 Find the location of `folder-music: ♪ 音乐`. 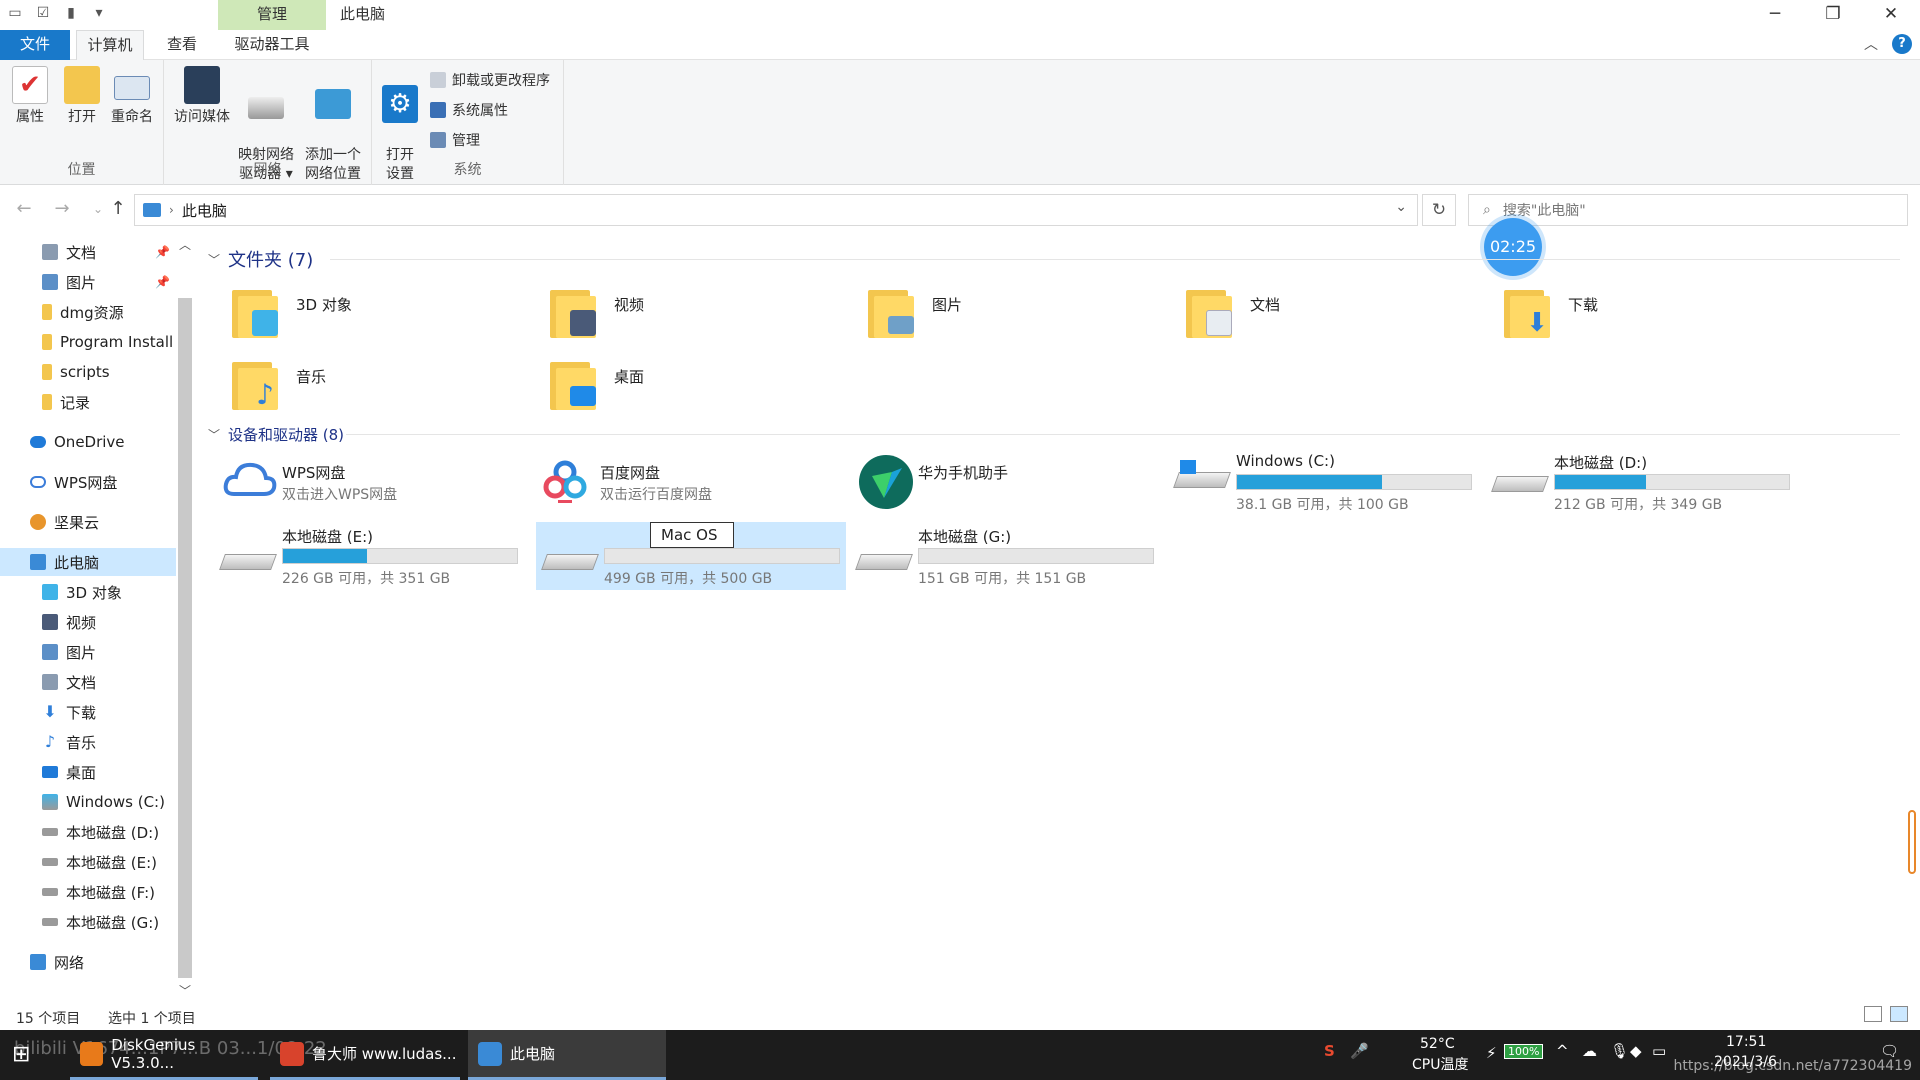

folder-music: ♪ 音乐 is located at coordinates (380, 389).